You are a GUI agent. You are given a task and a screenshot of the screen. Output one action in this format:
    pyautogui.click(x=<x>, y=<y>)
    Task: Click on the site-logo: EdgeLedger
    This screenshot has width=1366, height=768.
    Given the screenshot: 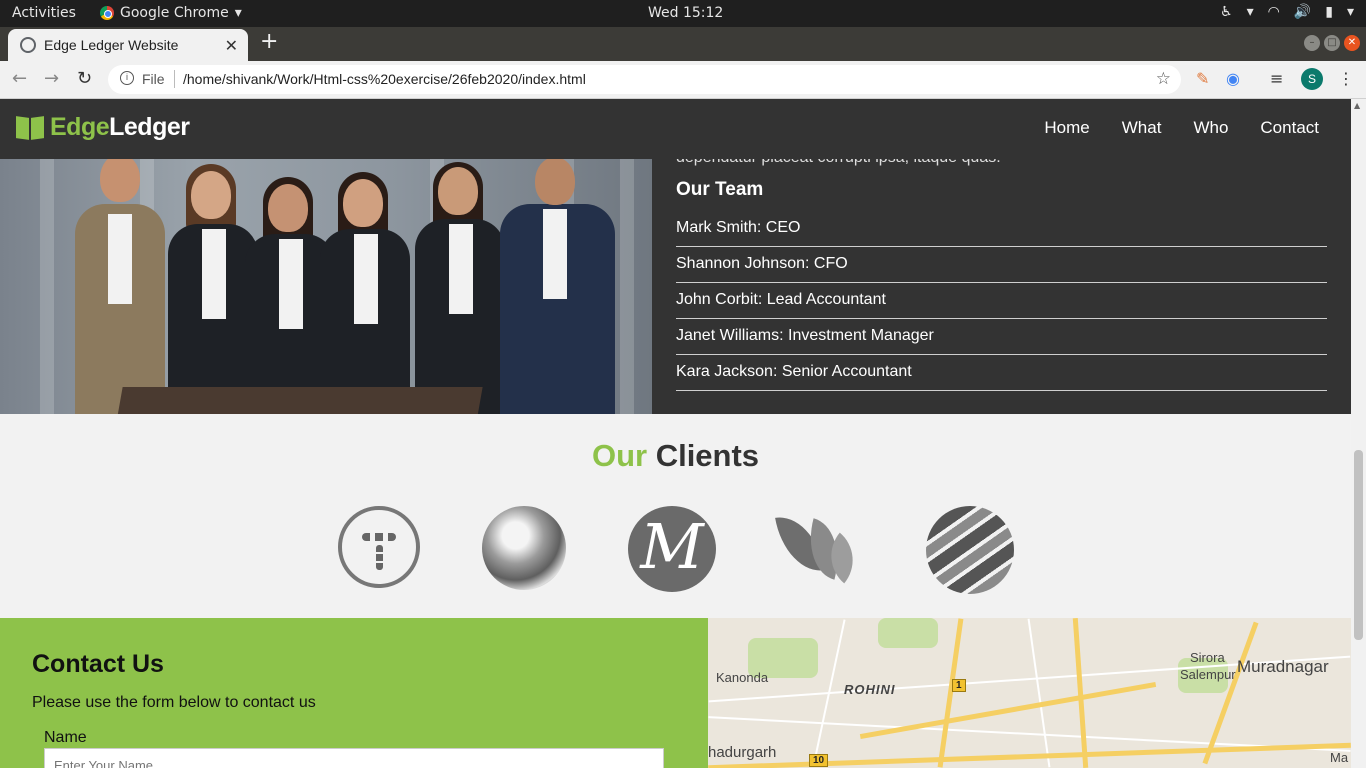 What is the action you would take?
    pyautogui.click(x=103, y=127)
    